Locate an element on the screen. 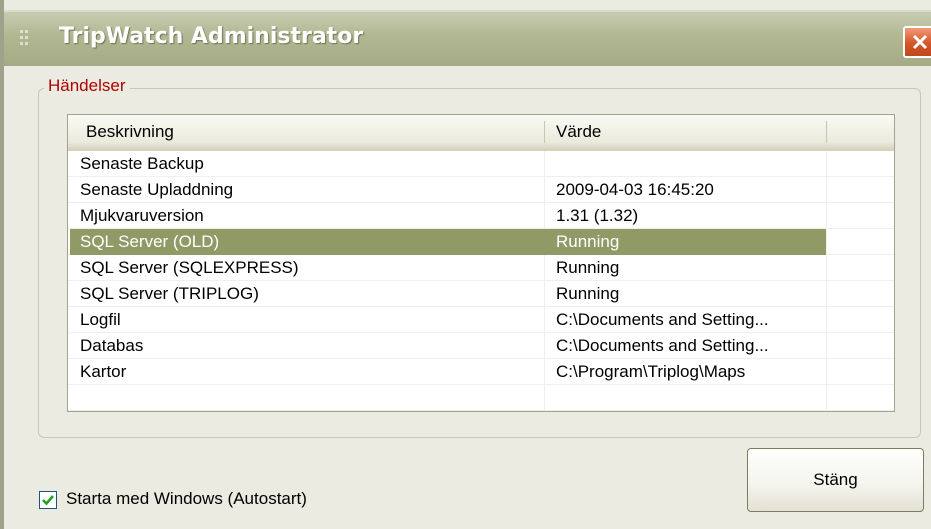  window-title: TripWatch Administrator is located at coordinates (211, 36).